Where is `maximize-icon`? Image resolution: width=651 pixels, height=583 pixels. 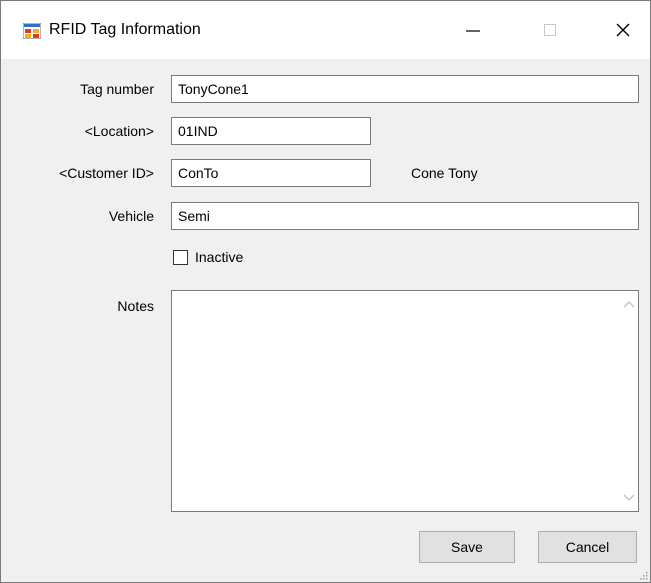
maximize-icon is located at coordinates (550, 30).